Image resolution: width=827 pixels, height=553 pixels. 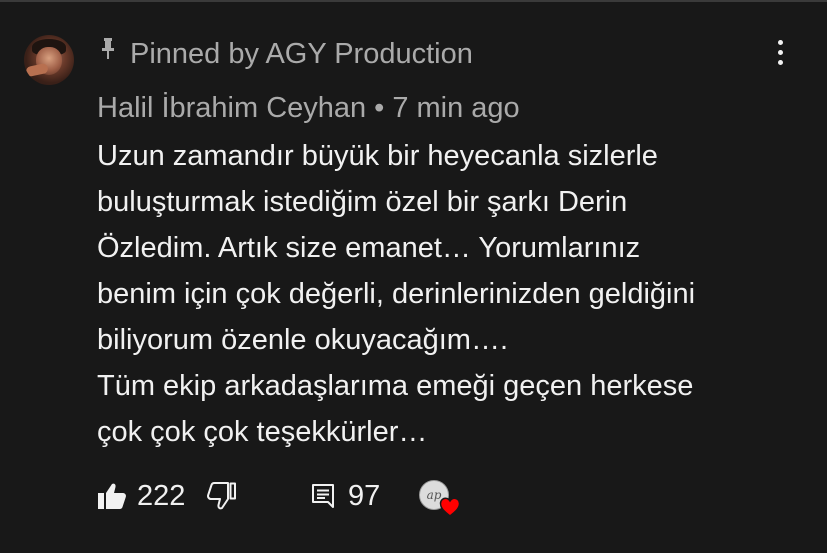 I want to click on creator-heart-badge: ap, so click(x=441, y=499).